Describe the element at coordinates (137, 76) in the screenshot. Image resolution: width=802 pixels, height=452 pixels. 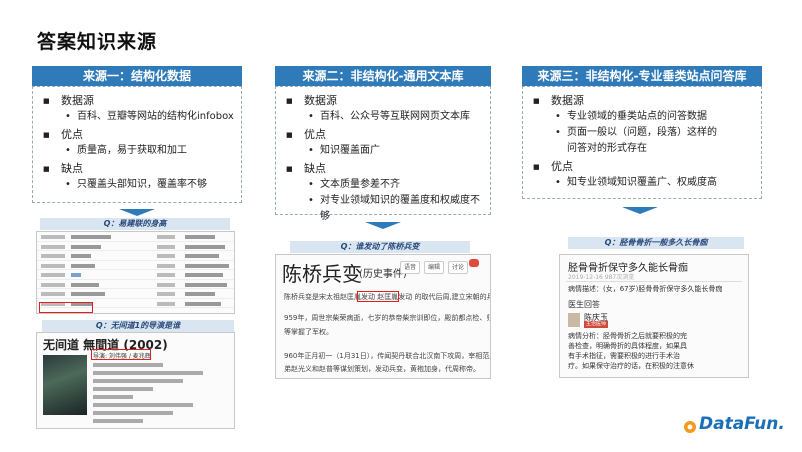
I see `column-header-structured: 来源一：结构化数据` at that location.